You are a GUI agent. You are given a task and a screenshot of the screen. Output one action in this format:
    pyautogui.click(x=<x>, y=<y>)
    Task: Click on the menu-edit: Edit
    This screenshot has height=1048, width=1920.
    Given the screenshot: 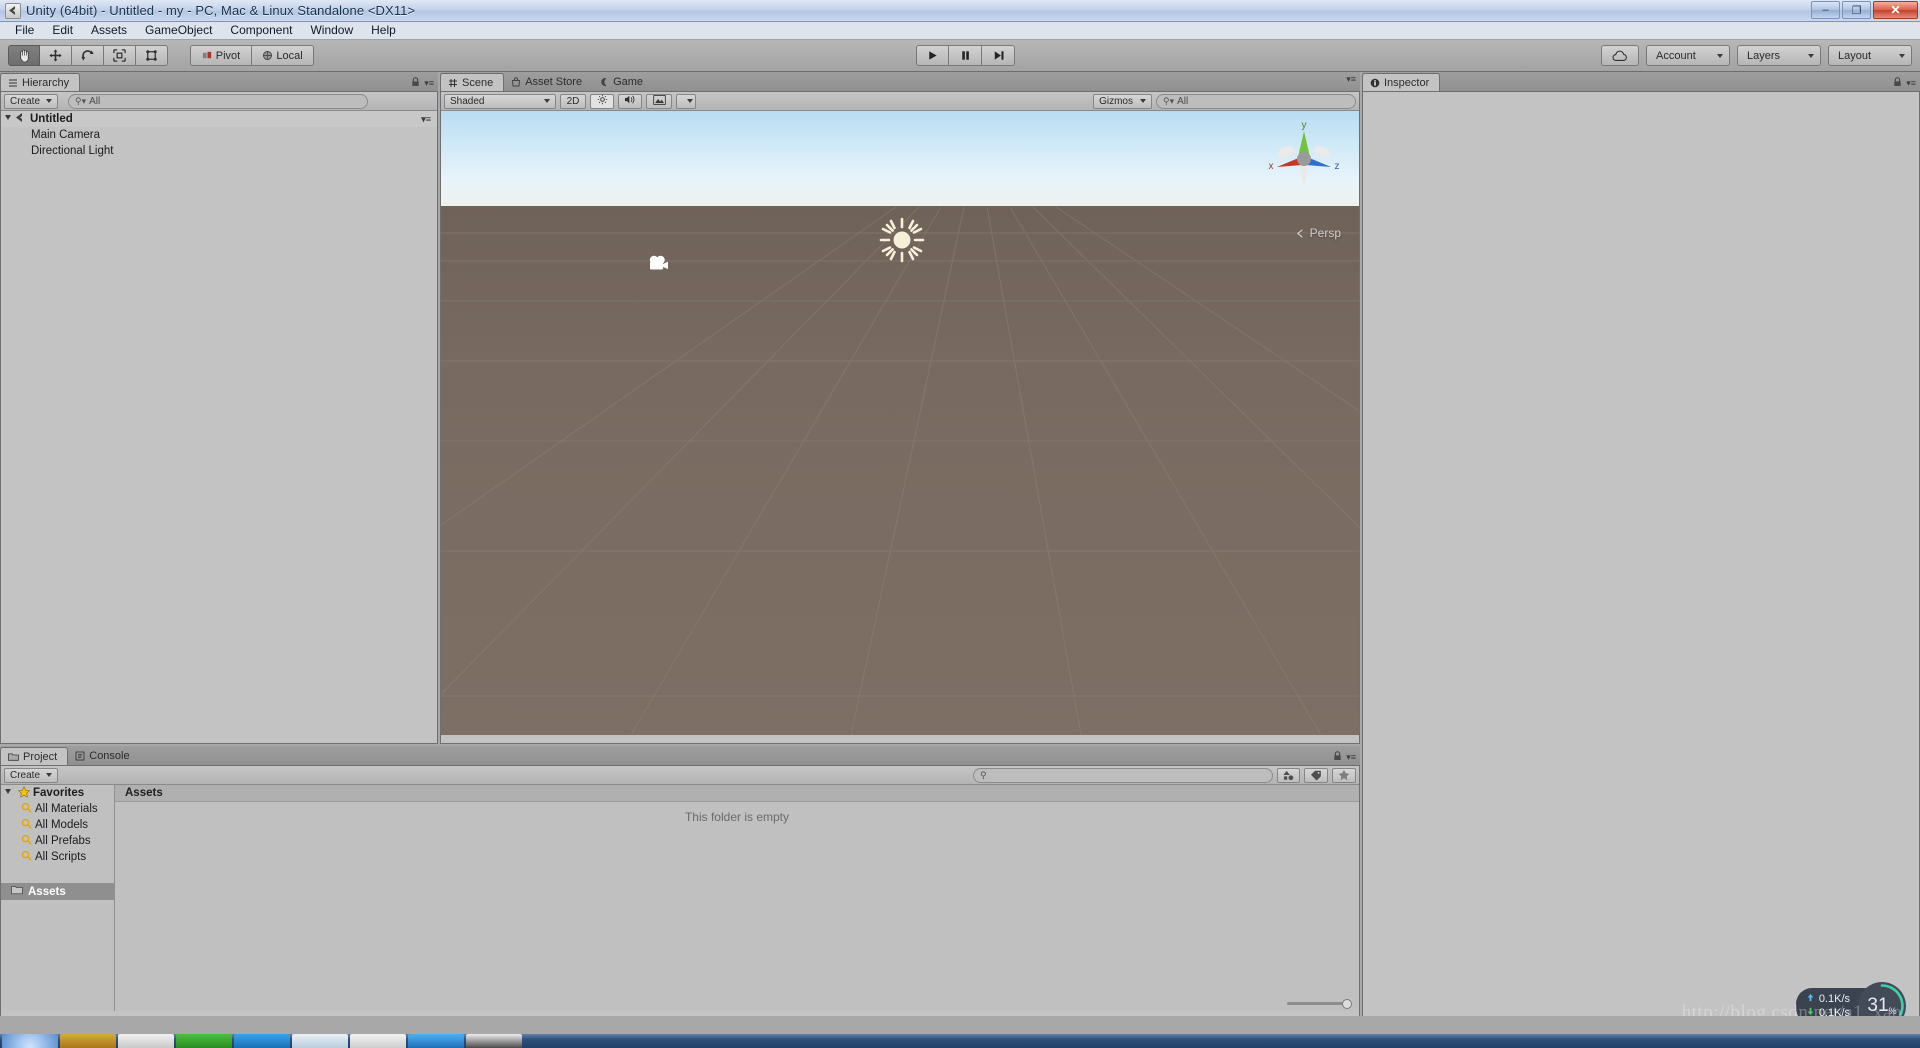 What is the action you would take?
    pyautogui.click(x=62, y=30)
    